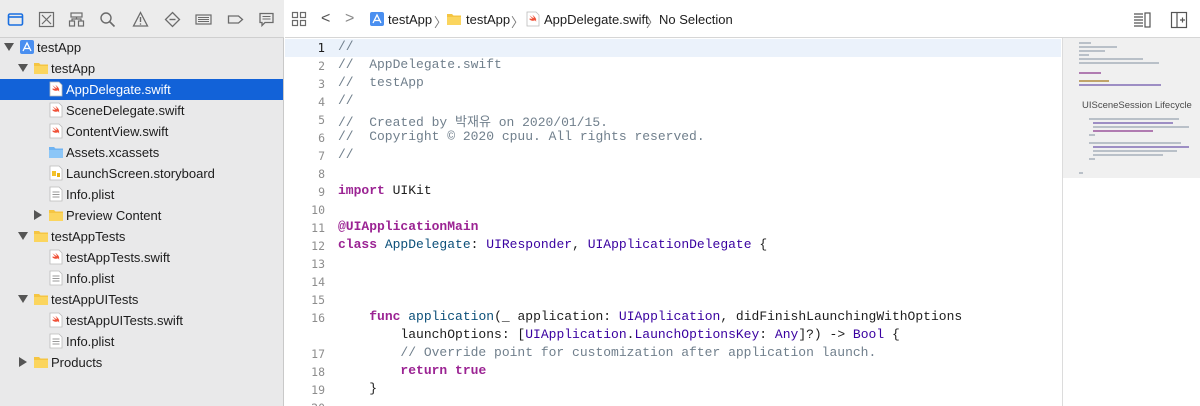 The height and width of the screenshot is (406, 1200). What do you see at coordinates (318, 264) in the screenshot?
I see `line-number: 13` at bounding box center [318, 264].